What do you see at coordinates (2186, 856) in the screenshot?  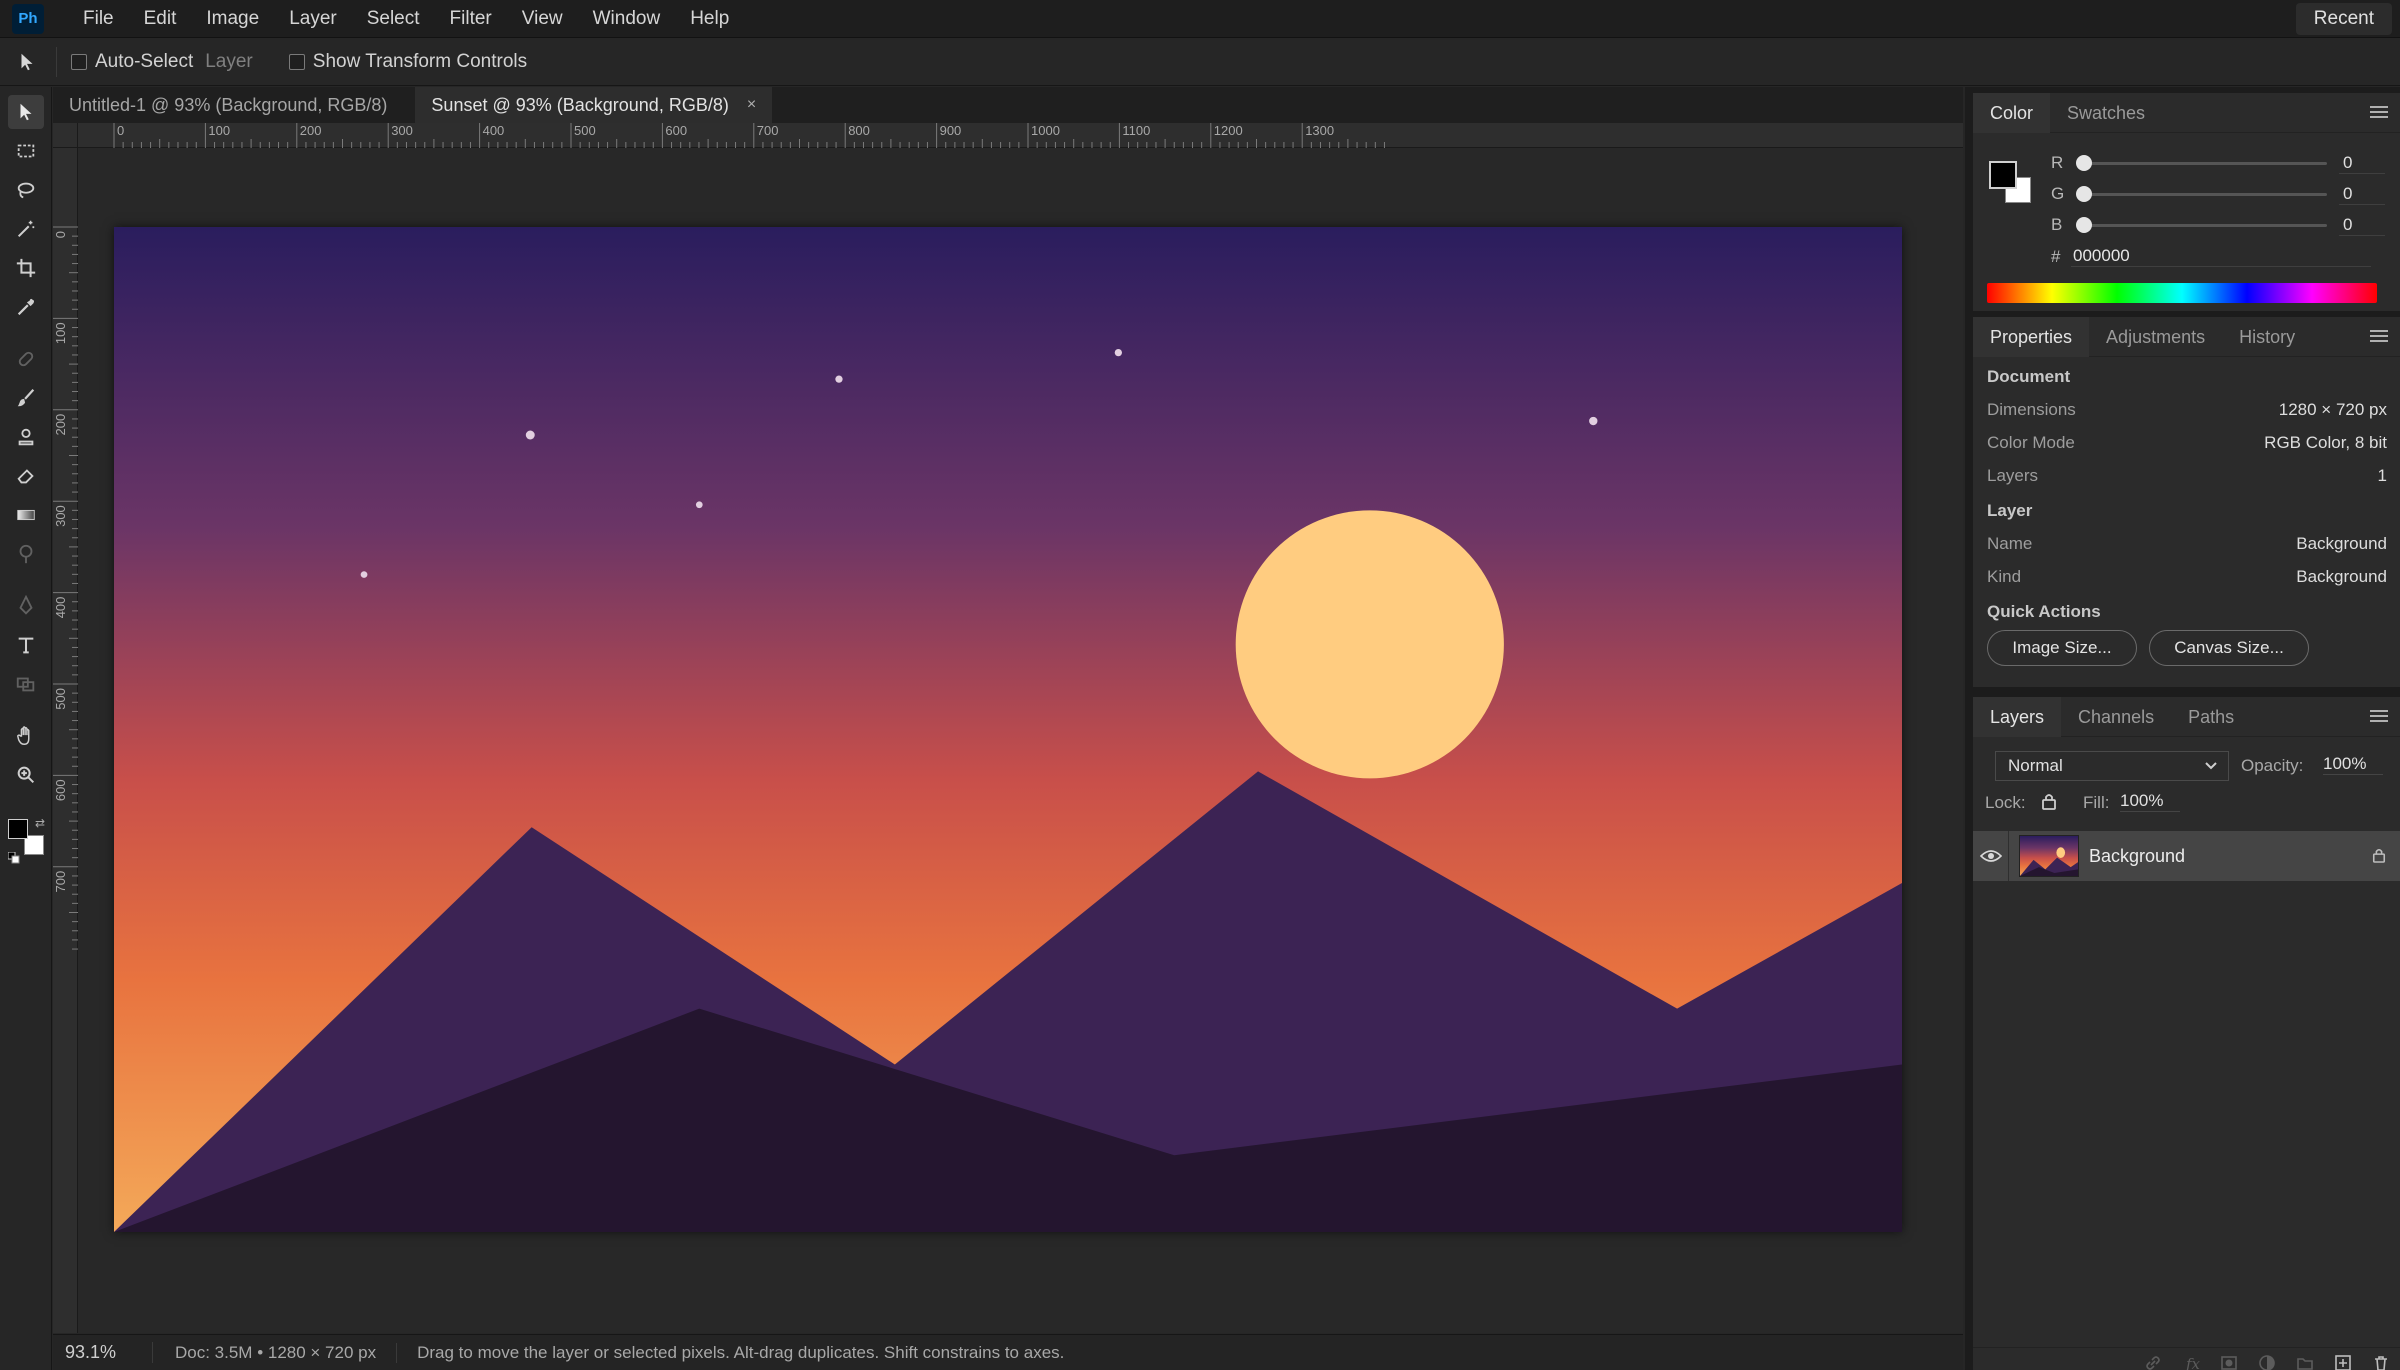 I see `layer-row-background: Background` at bounding box center [2186, 856].